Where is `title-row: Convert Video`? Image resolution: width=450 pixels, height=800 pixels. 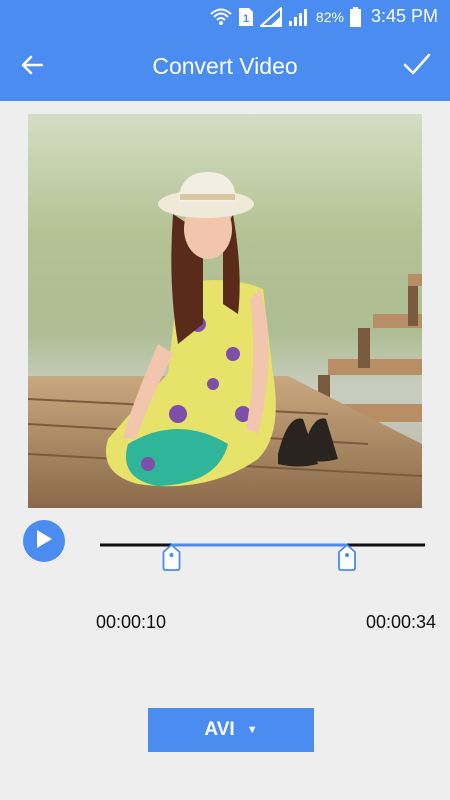
title-row: Convert Video is located at coordinates (225, 67).